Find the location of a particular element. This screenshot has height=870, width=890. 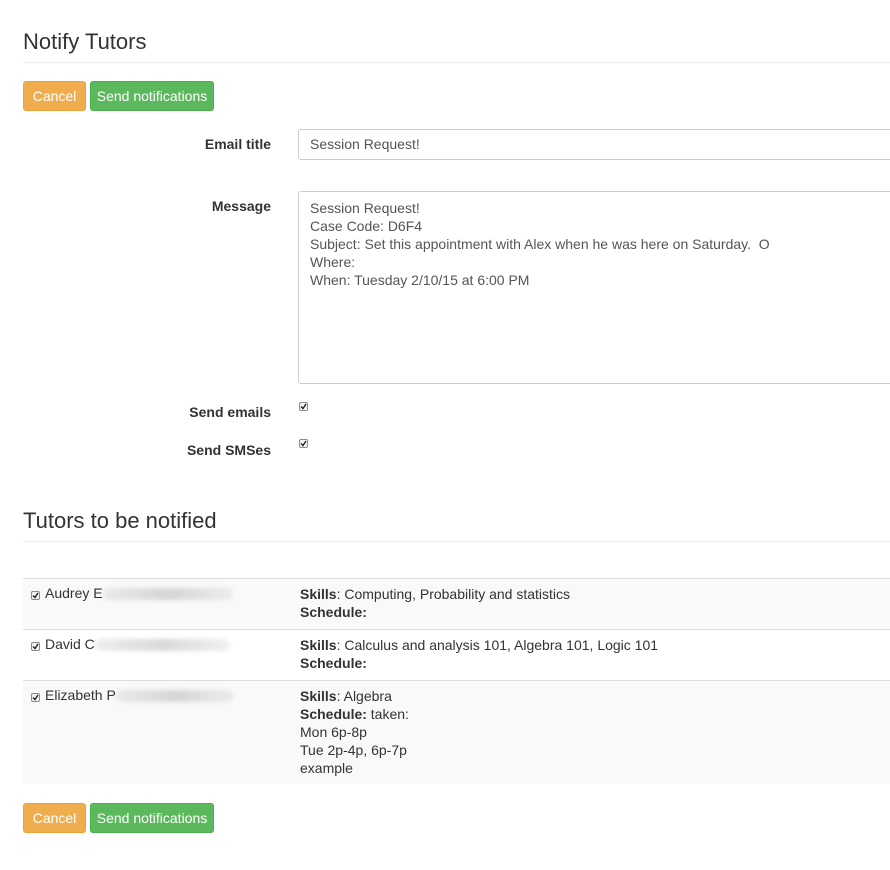

title-divider is located at coordinates (456, 62).